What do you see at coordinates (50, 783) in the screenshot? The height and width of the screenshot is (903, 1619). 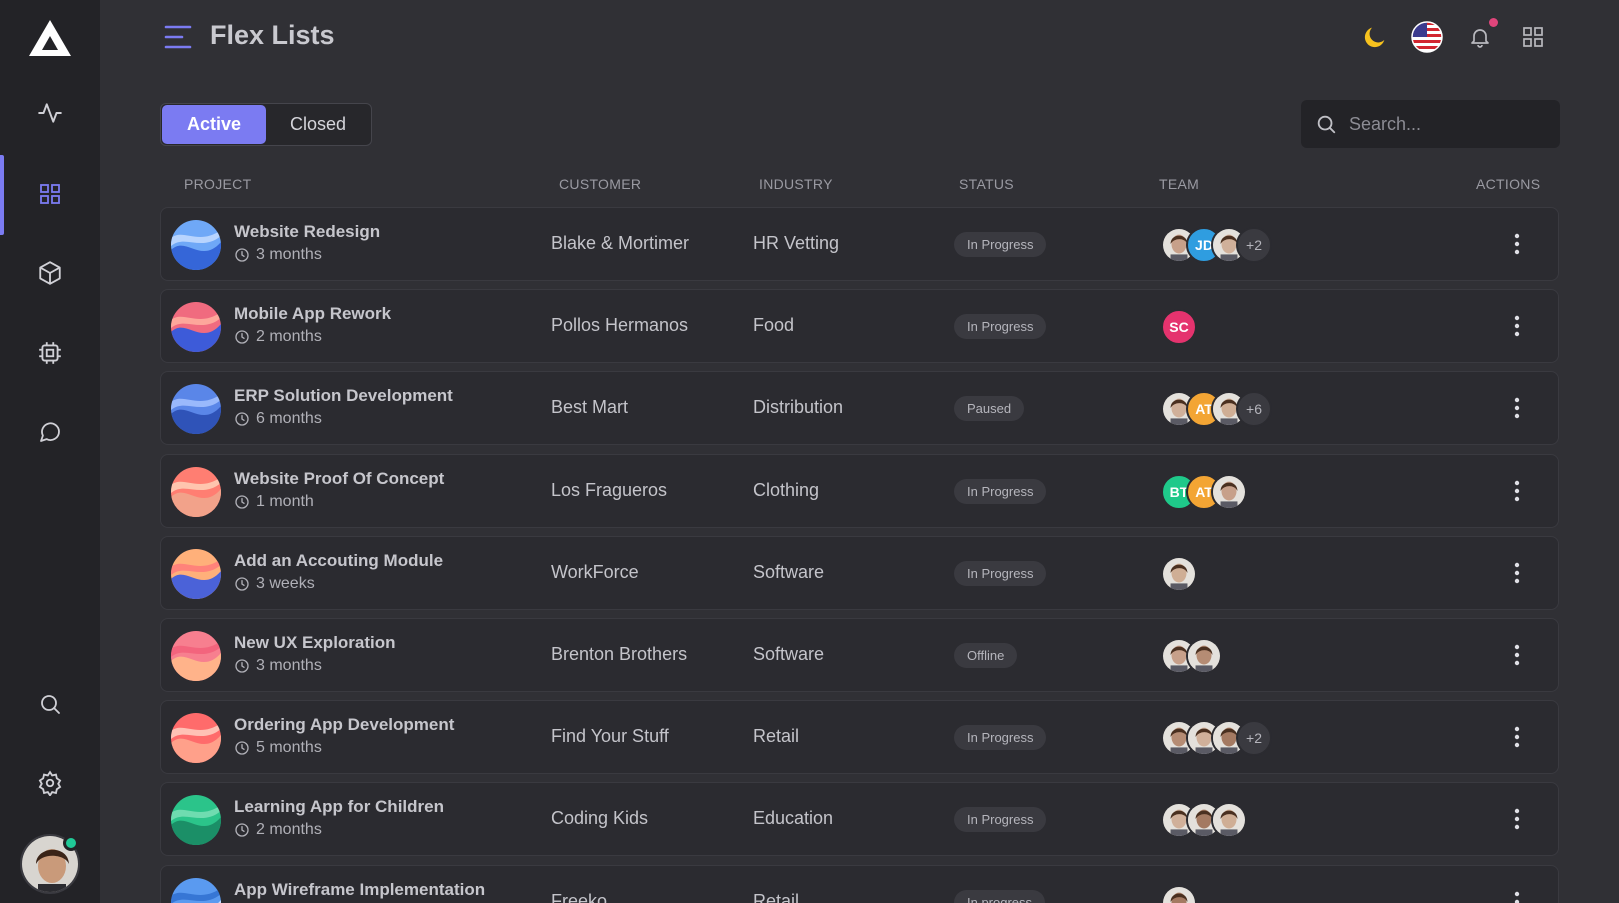 I see `settings-icon` at bounding box center [50, 783].